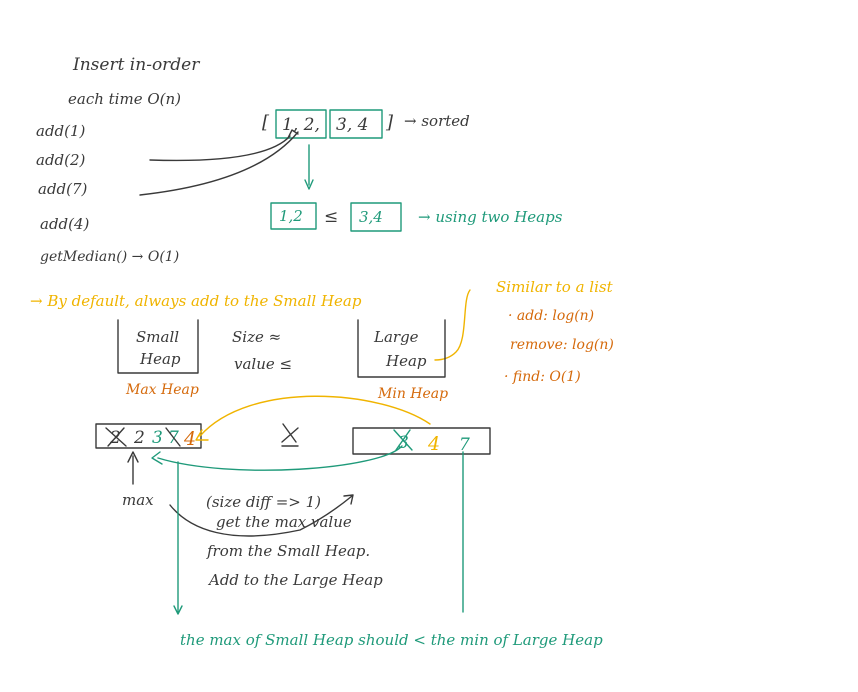  Describe the element at coordinates (352, 125) in the screenshot. I see `array-right-values: 3, 4` at that location.